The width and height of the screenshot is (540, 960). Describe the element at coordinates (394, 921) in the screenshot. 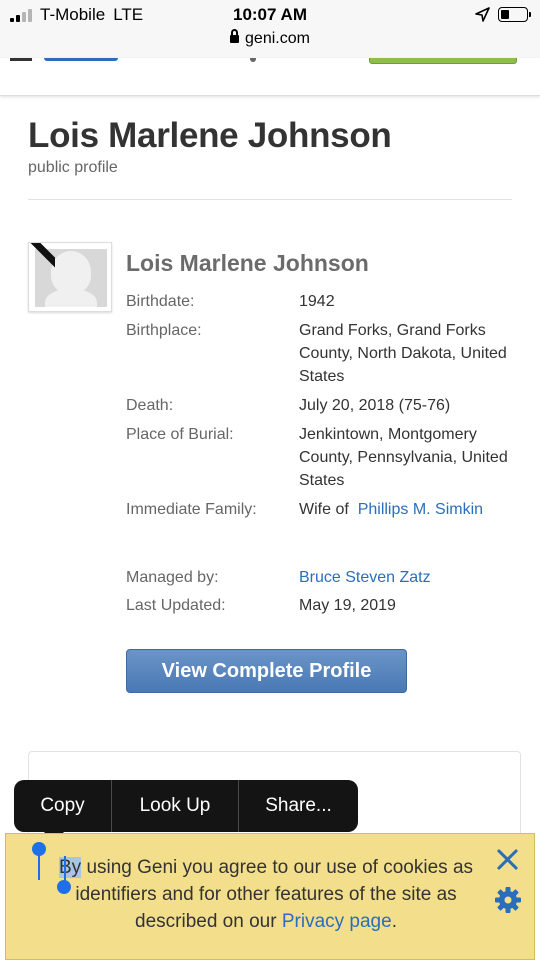

I see `cookie-text-end: .` at that location.